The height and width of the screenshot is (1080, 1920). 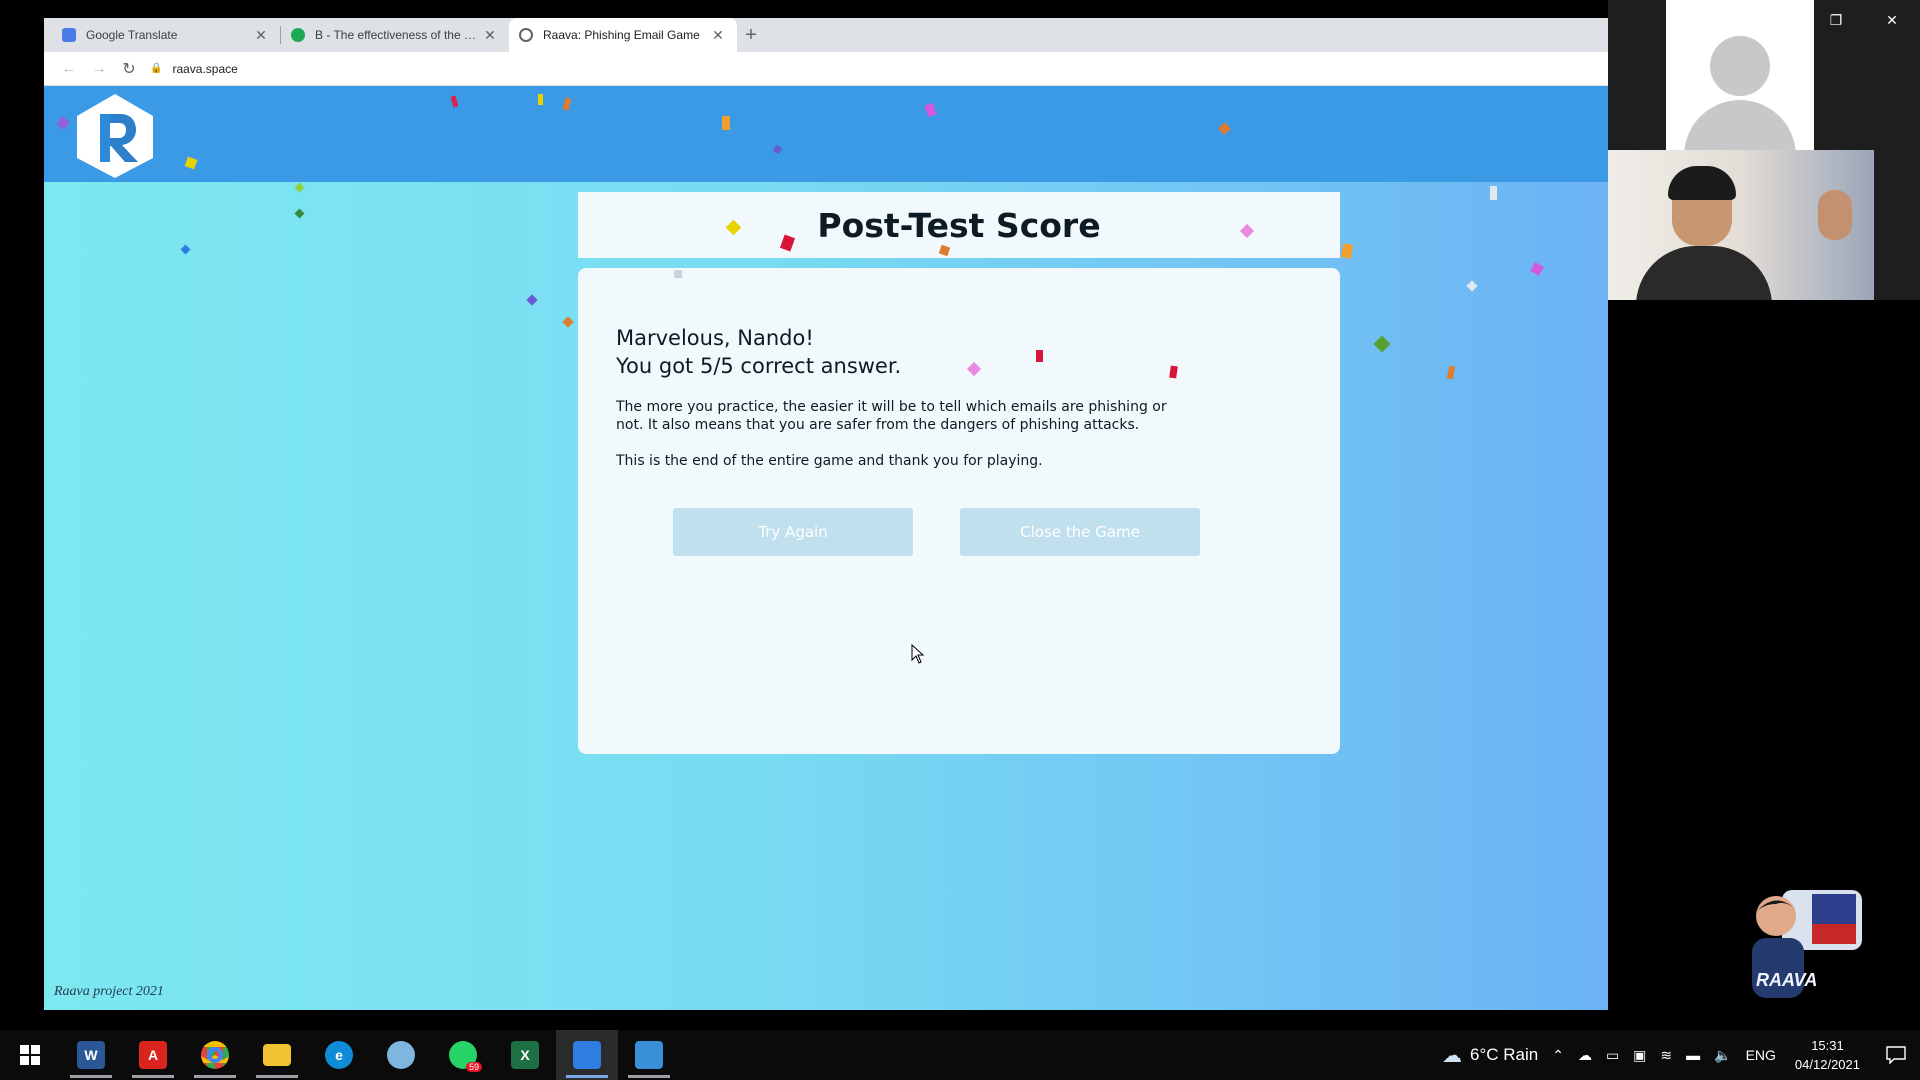 I want to click on site-header, so click(x=826, y=134).